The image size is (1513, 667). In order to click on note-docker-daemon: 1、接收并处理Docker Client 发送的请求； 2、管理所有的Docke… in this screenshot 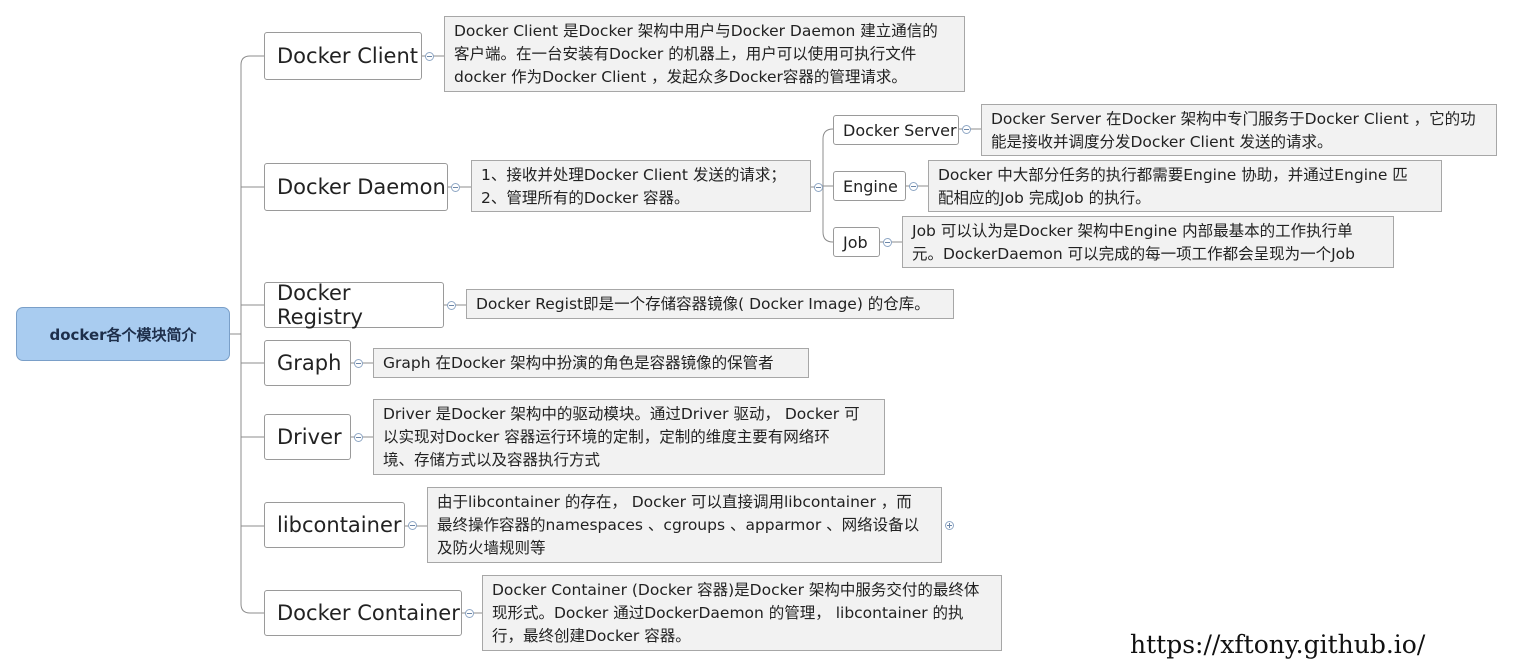, I will do `click(641, 186)`.